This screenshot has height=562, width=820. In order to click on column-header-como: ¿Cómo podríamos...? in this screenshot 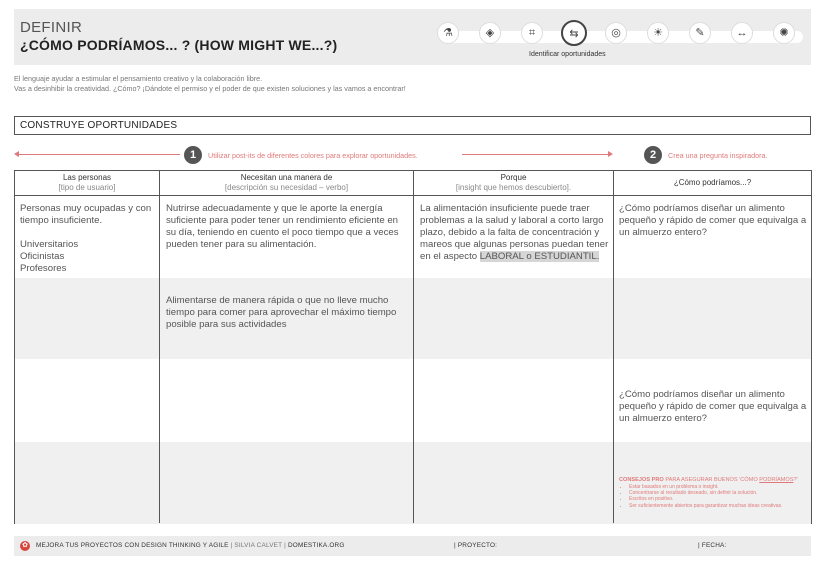, I will do `click(712, 183)`.